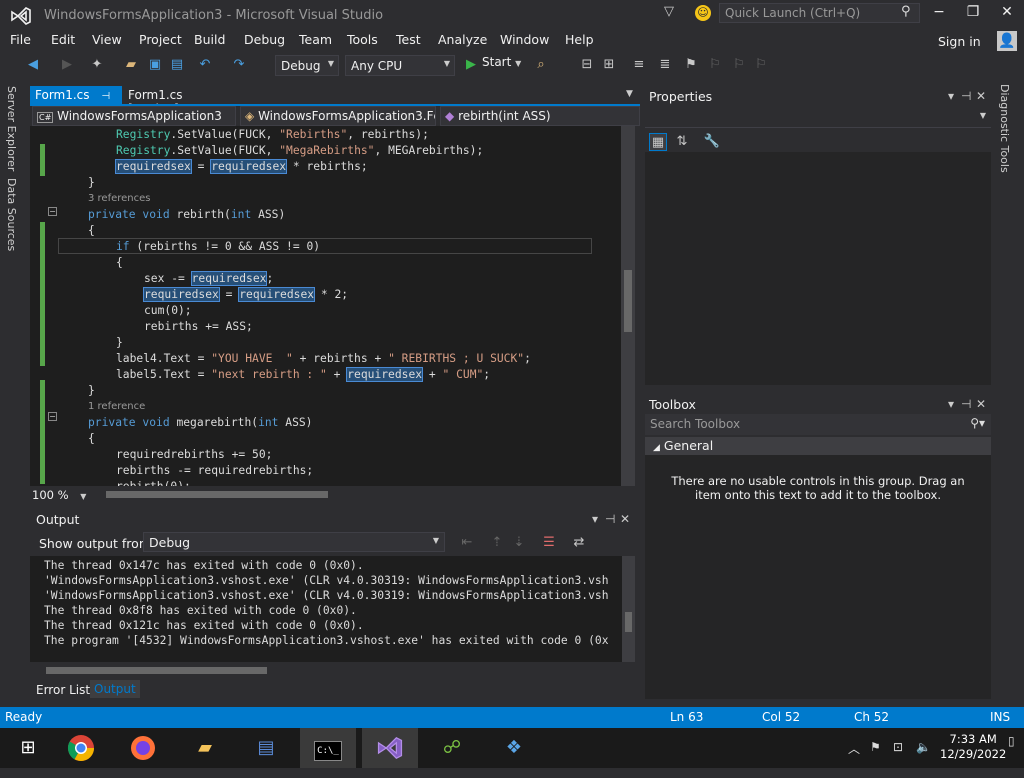 This screenshot has width=1024, height=778. Describe the element at coordinates (76, 101) in the screenshot. I see `tab-form1-cs: Form1.cs ⊣ ✕` at that location.